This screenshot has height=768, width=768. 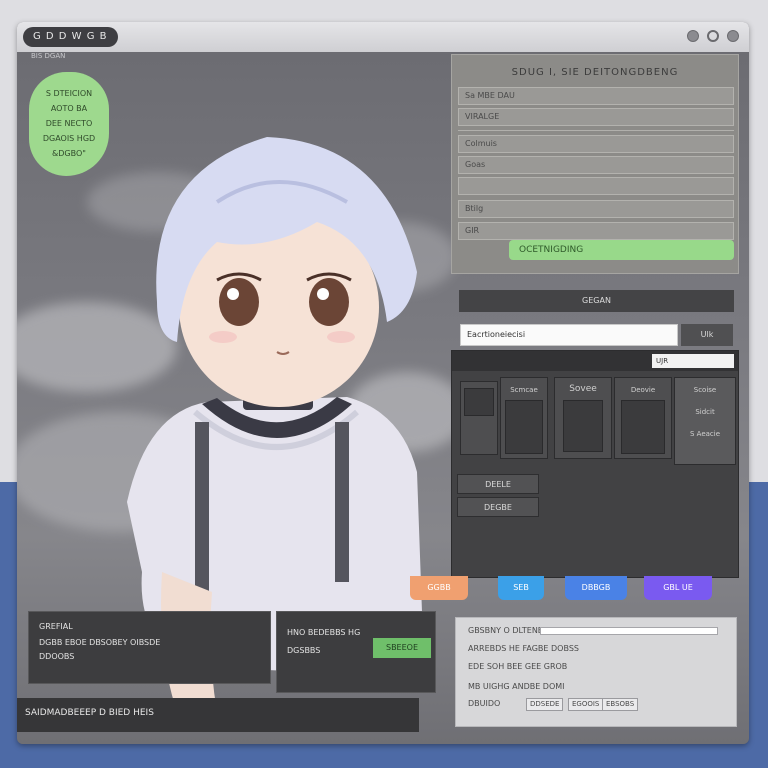 What do you see at coordinates (583, 418) in the screenshot?
I see `folder-tile: Sovee` at bounding box center [583, 418].